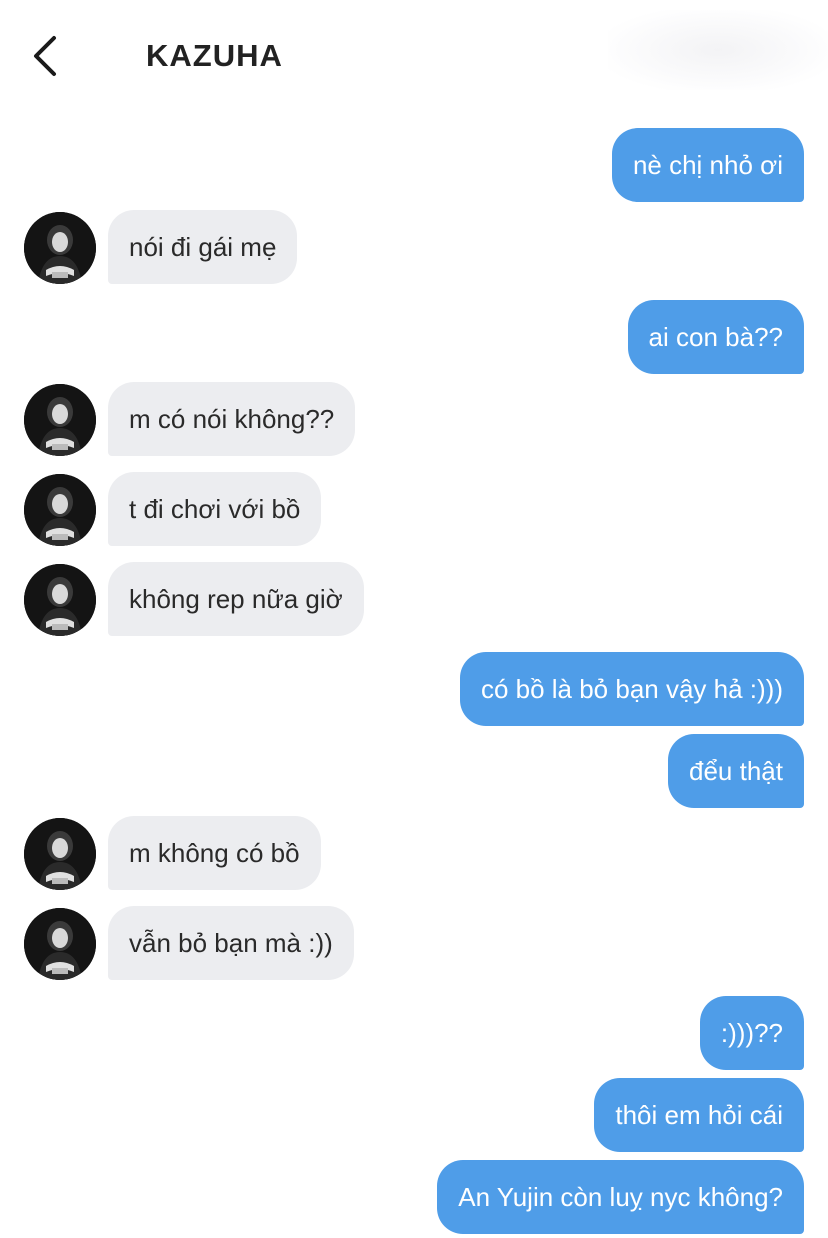 This screenshot has width=828, height=1238. What do you see at coordinates (215, 509) in the screenshot?
I see `message-bubble: t đi chơi với bồ` at bounding box center [215, 509].